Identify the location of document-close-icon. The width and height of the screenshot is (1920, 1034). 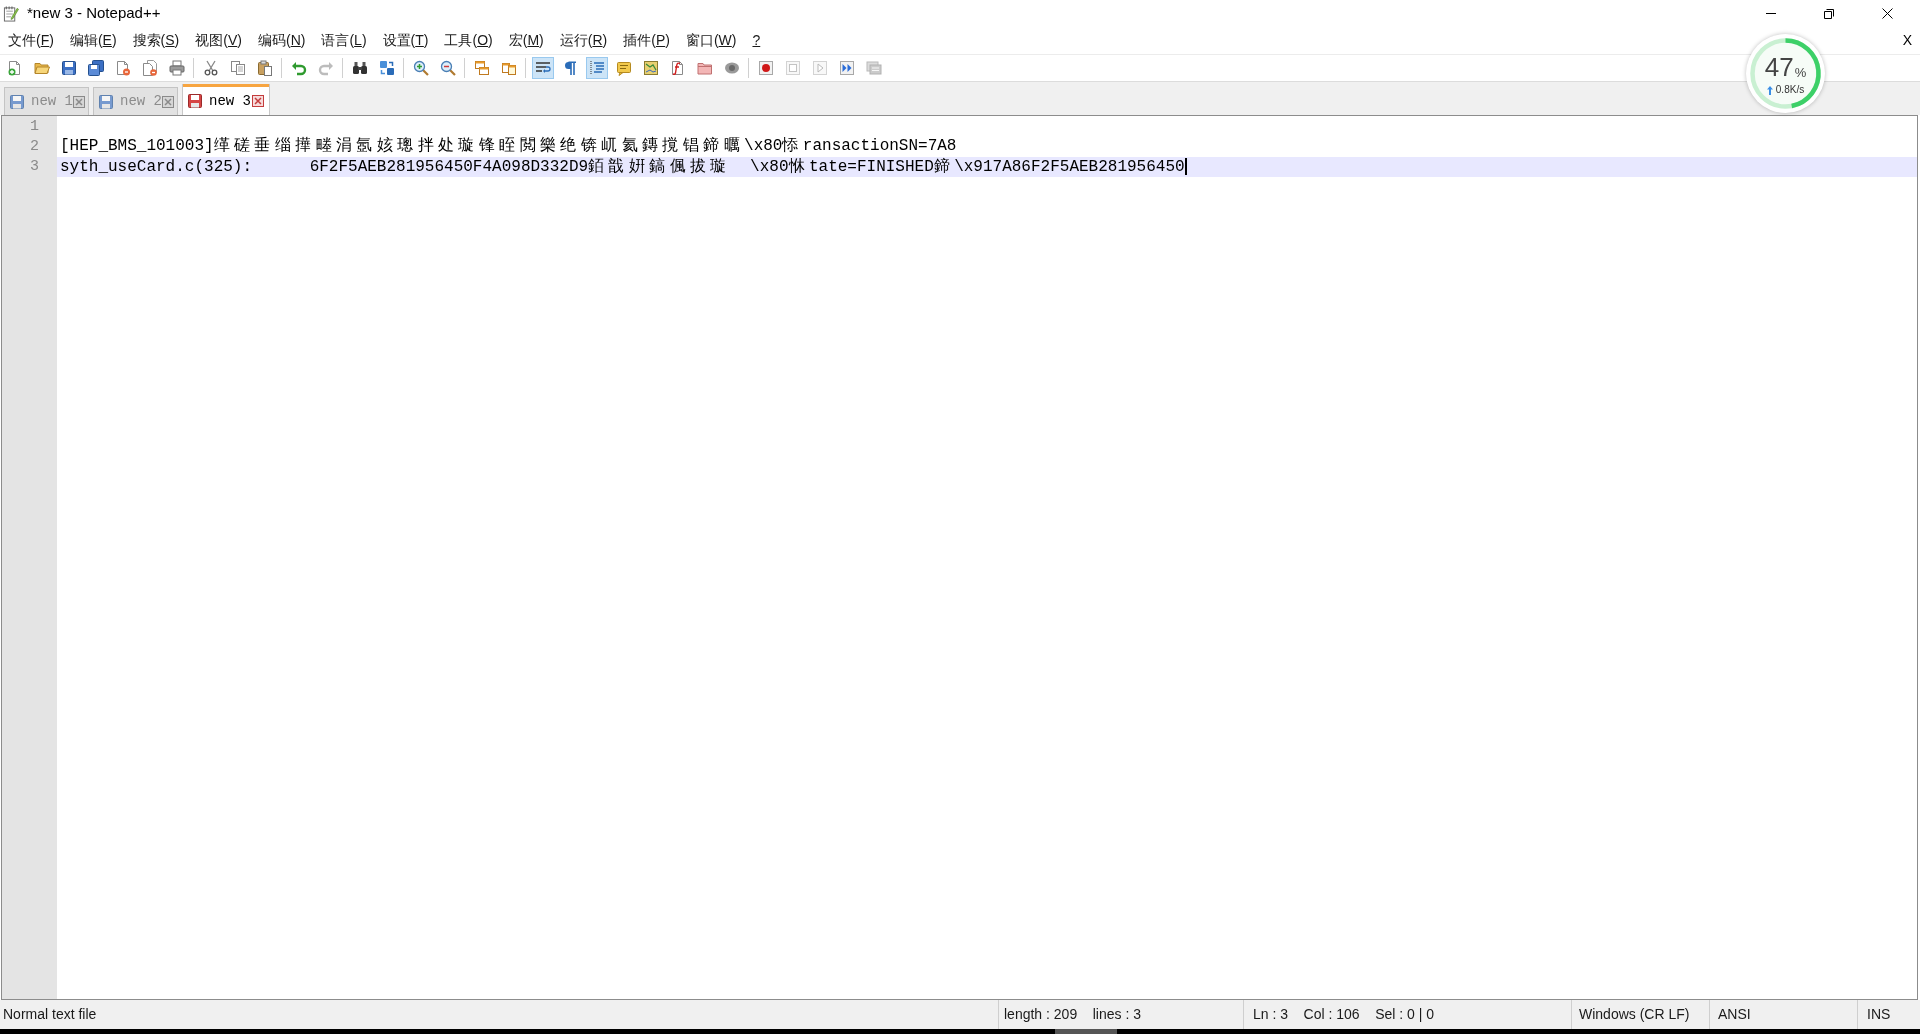
(122, 68).